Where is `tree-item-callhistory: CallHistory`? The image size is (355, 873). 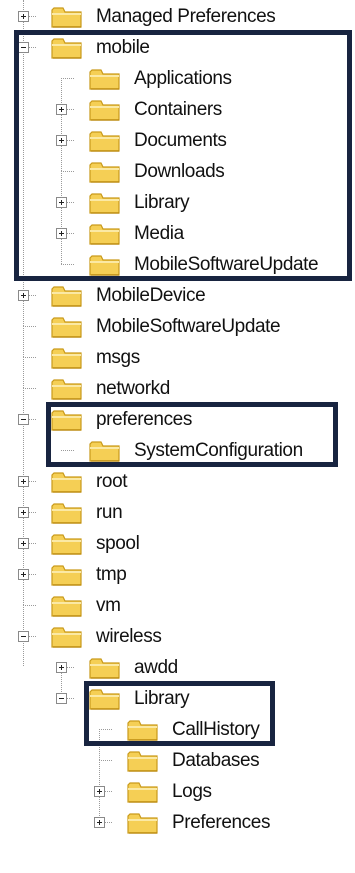 tree-item-callhistory: CallHistory is located at coordinates (177, 729).